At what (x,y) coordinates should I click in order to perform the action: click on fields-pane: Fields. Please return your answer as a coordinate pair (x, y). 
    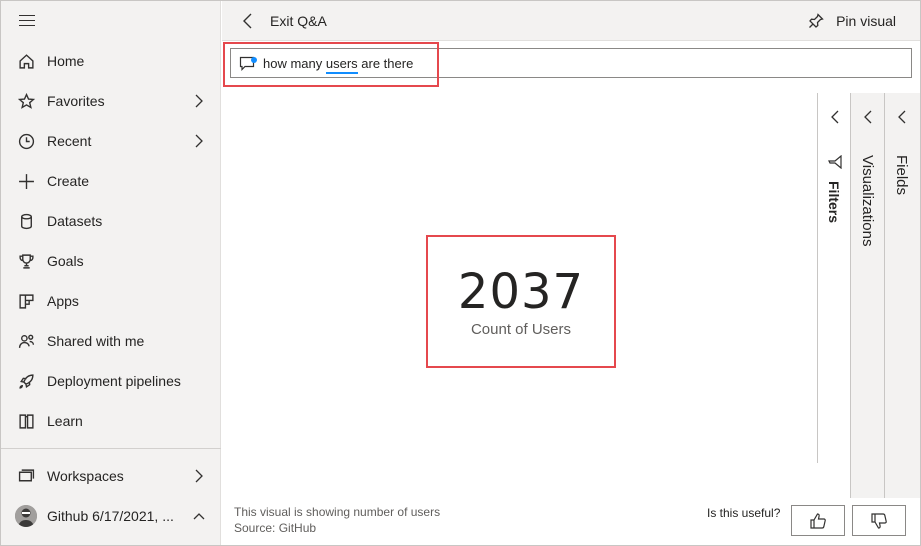
    Looking at the image, I should click on (902, 295).